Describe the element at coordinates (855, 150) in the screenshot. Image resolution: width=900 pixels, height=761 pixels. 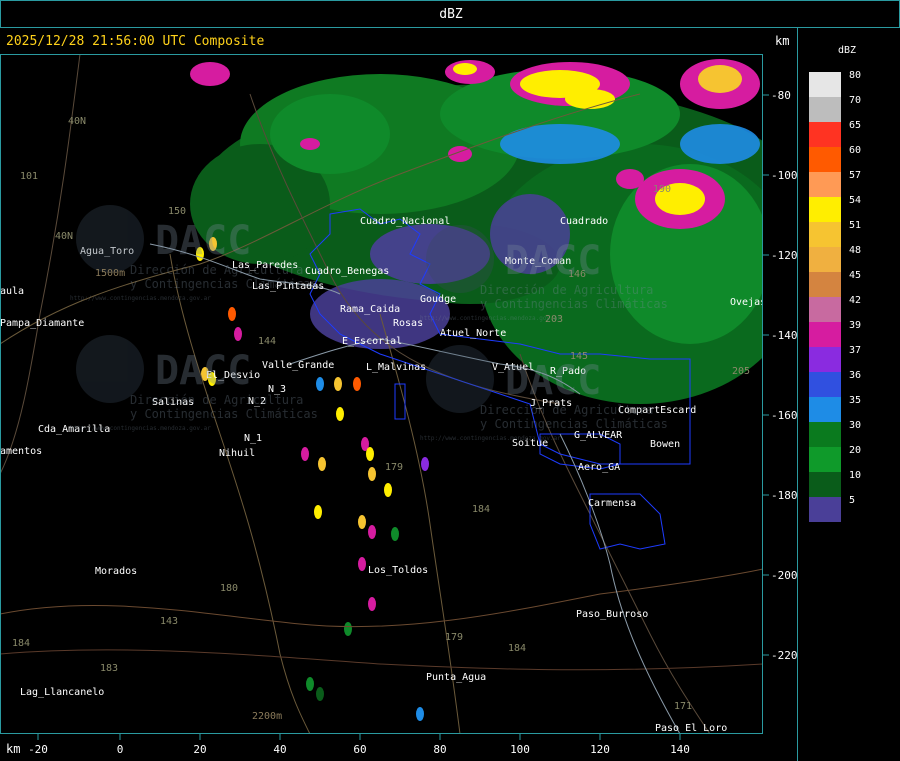
I see `legend-label: 60` at that location.